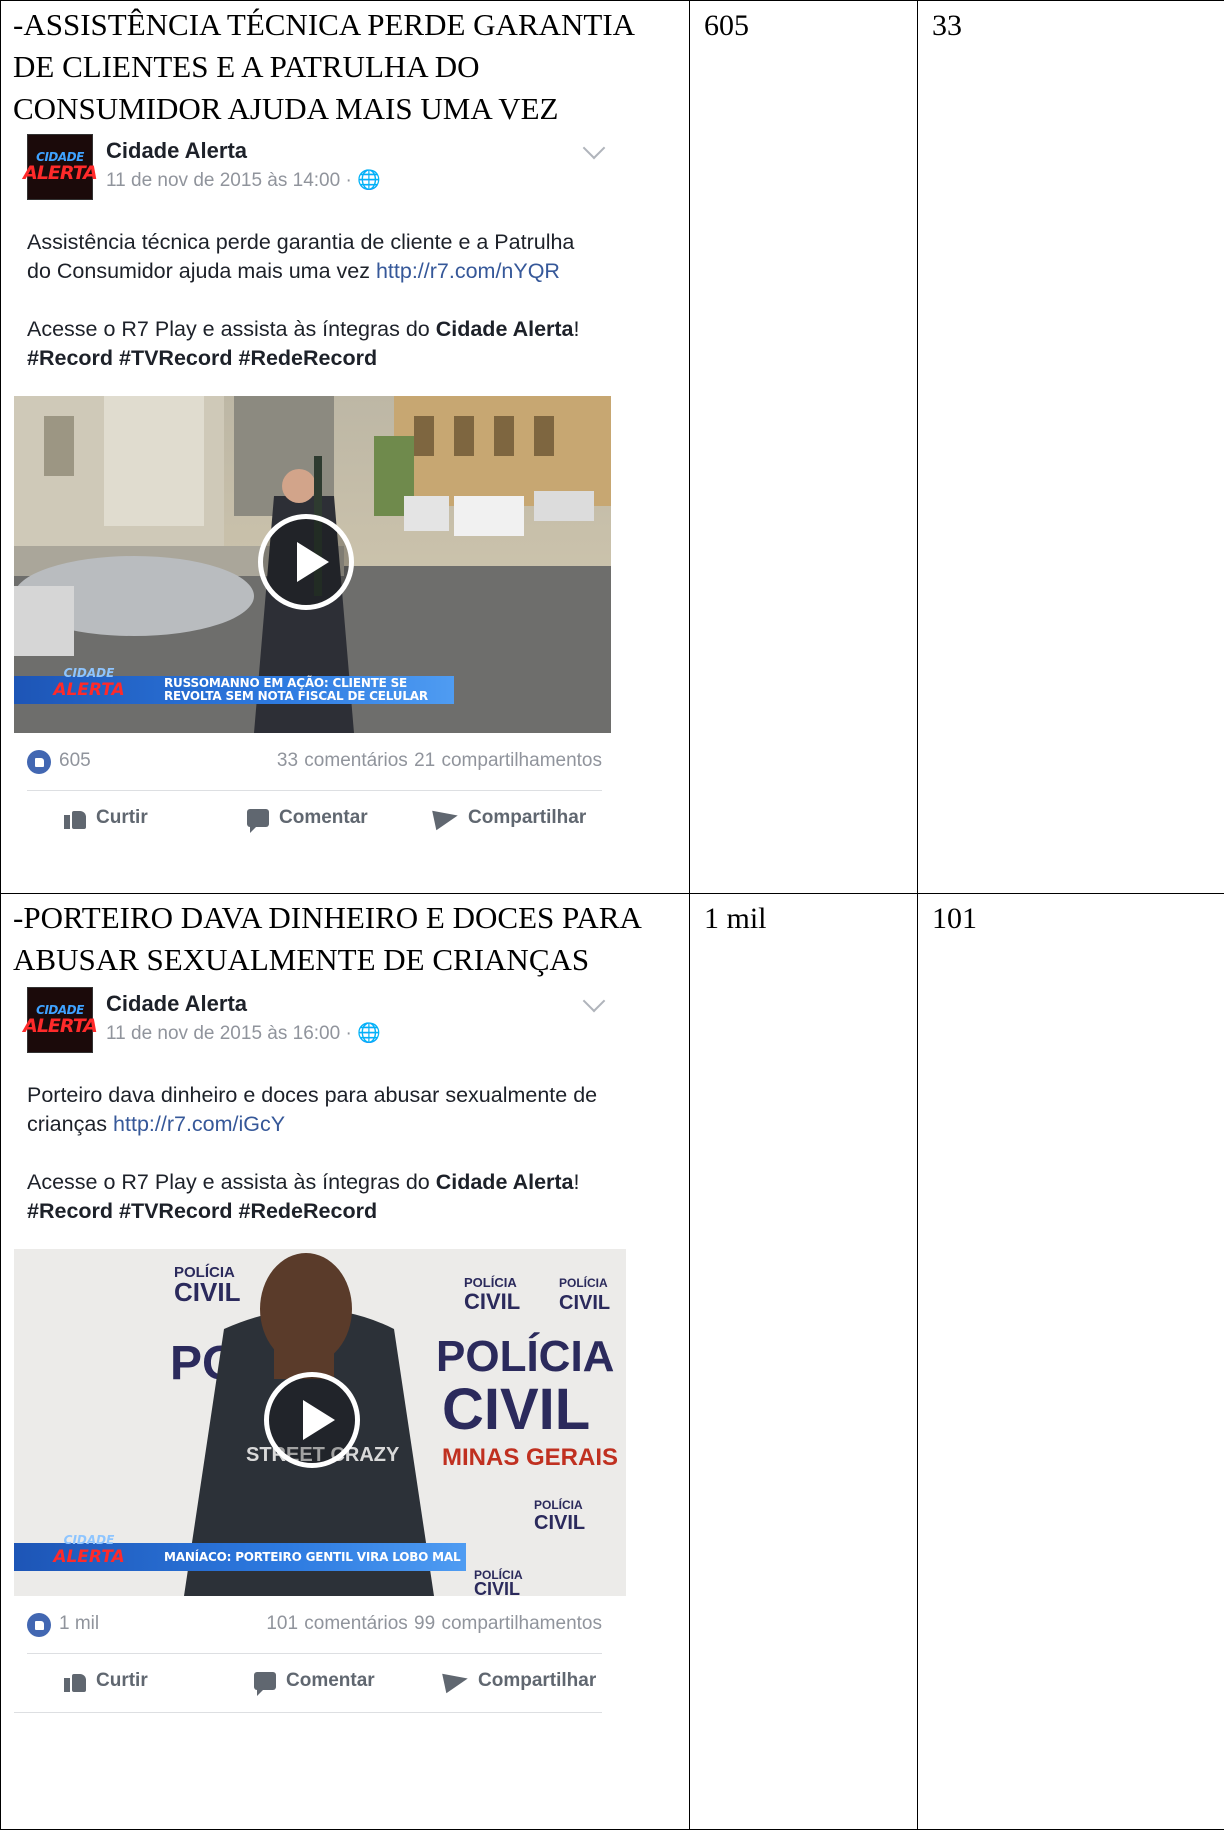 Image resolution: width=1224 pixels, height=1830 pixels. I want to click on likes-count: 1 mil, so click(79, 1624).